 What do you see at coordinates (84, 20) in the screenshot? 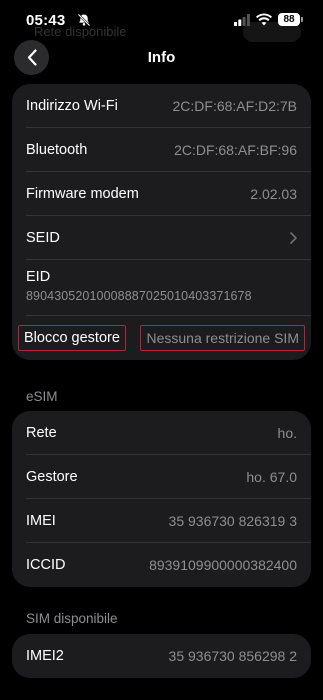
I see `bell-slash-icon` at bounding box center [84, 20].